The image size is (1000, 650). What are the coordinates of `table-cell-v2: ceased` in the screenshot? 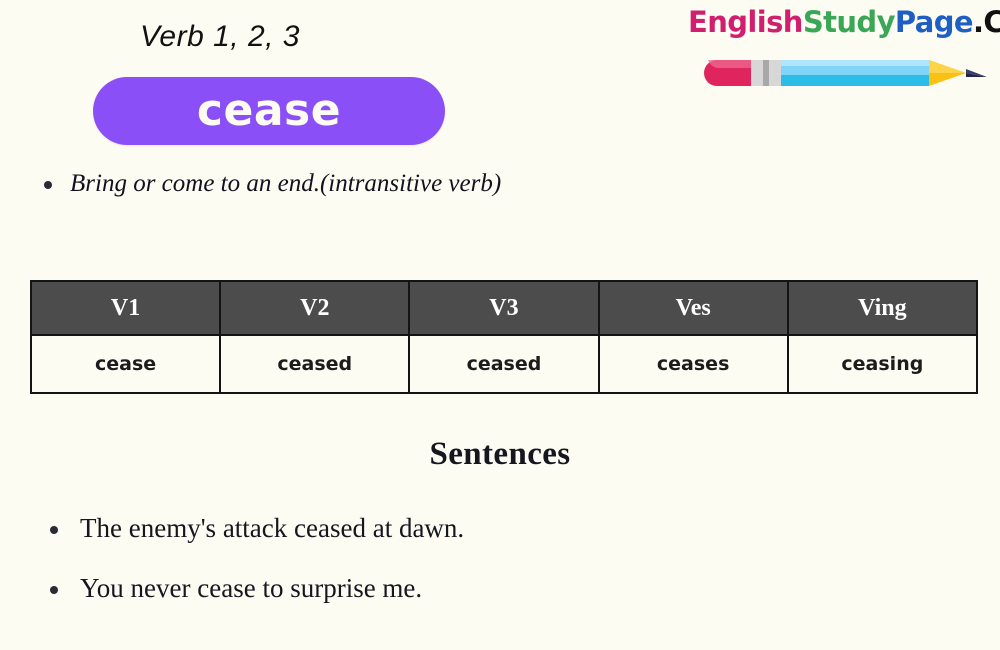 It's located at (315, 364).